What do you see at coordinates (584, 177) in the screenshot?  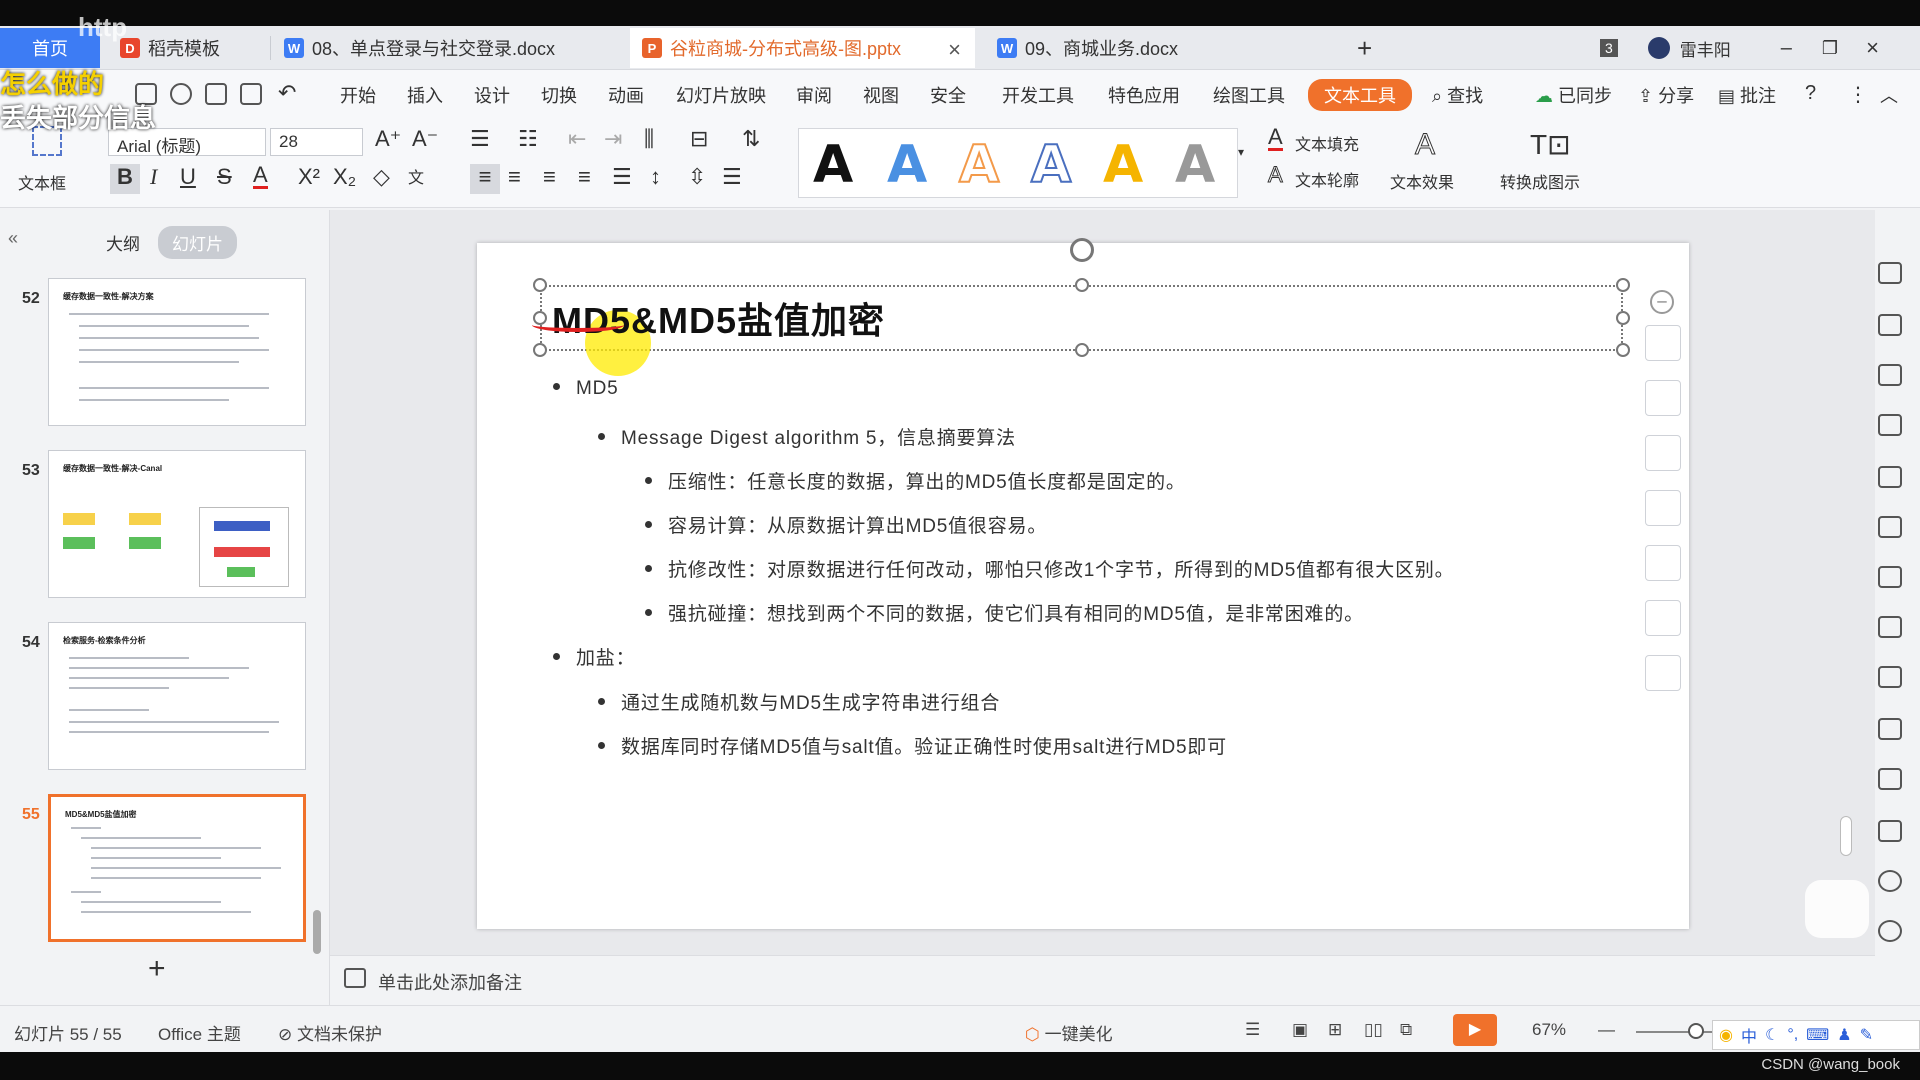 I see `justify-button: ≡` at bounding box center [584, 177].